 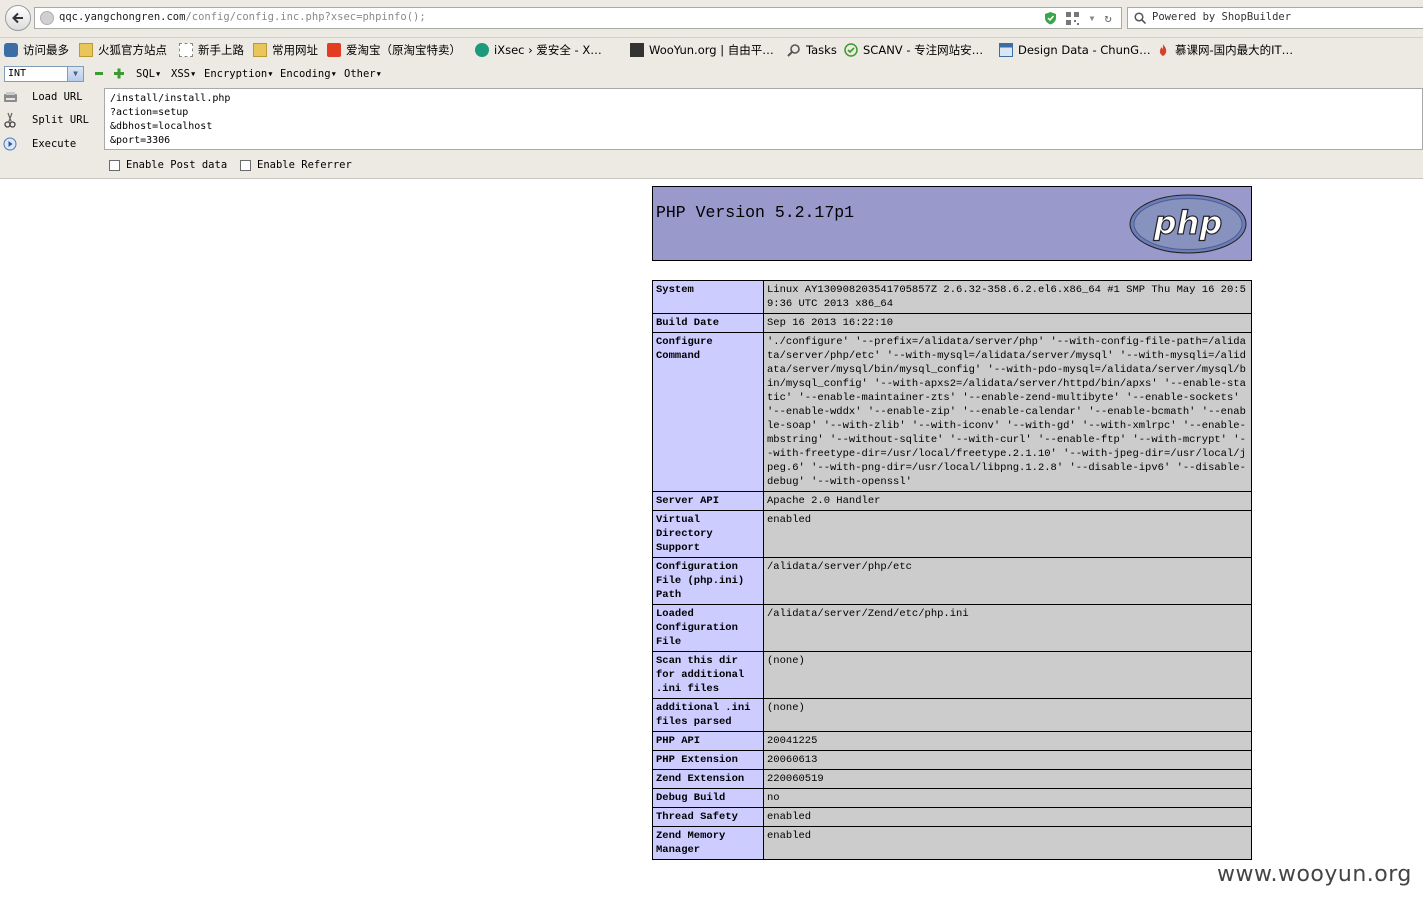 What do you see at coordinates (304, 165) in the screenshot?
I see `enable-referrer-label: Enable Referrer` at bounding box center [304, 165].